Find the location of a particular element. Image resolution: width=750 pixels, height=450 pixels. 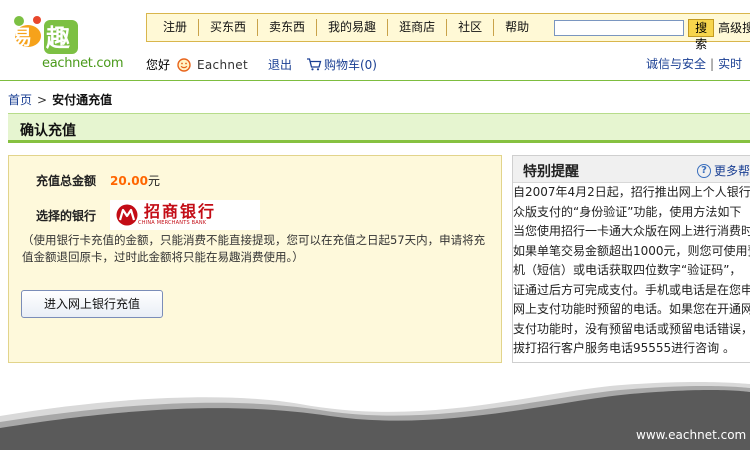

amount-row: 充值总金额 20.00元 is located at coordinates (98, 180).